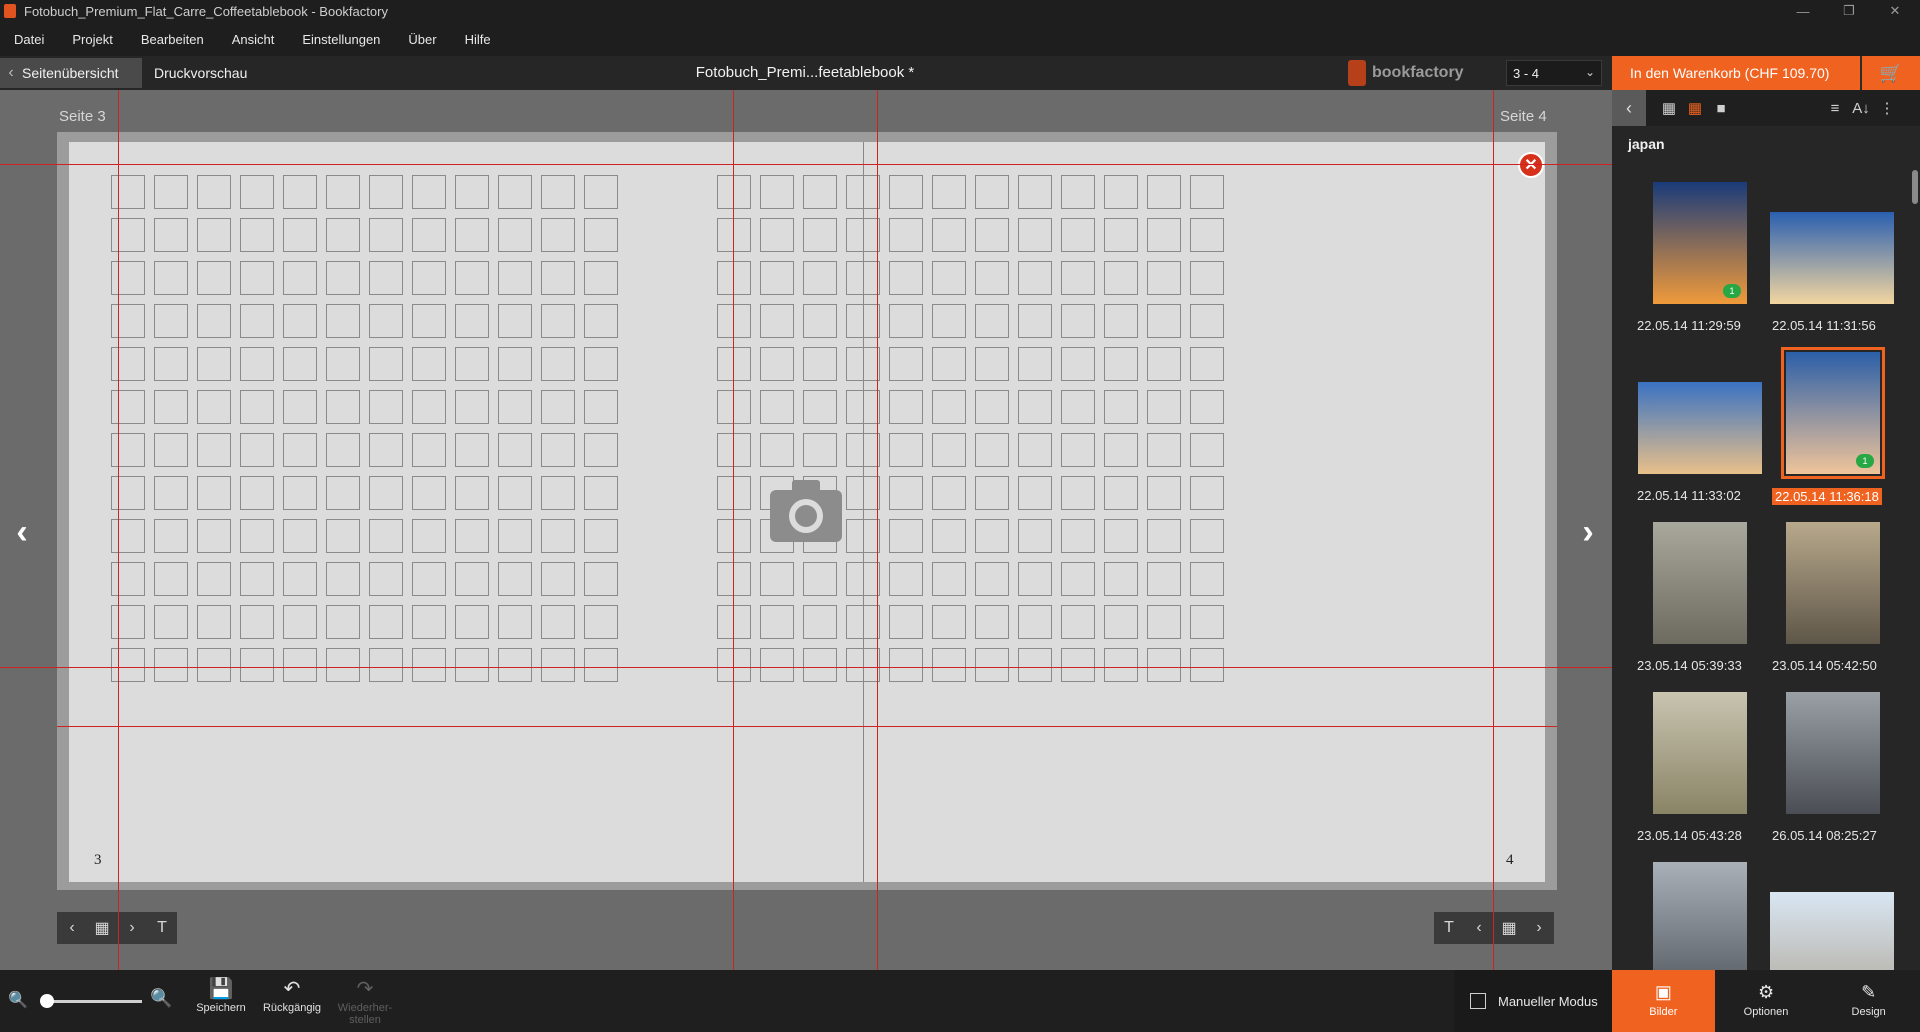 The height and width of the screenshot is (1032, 1920). I want to click on cart-icon: 🛒, so click(1891, 73).